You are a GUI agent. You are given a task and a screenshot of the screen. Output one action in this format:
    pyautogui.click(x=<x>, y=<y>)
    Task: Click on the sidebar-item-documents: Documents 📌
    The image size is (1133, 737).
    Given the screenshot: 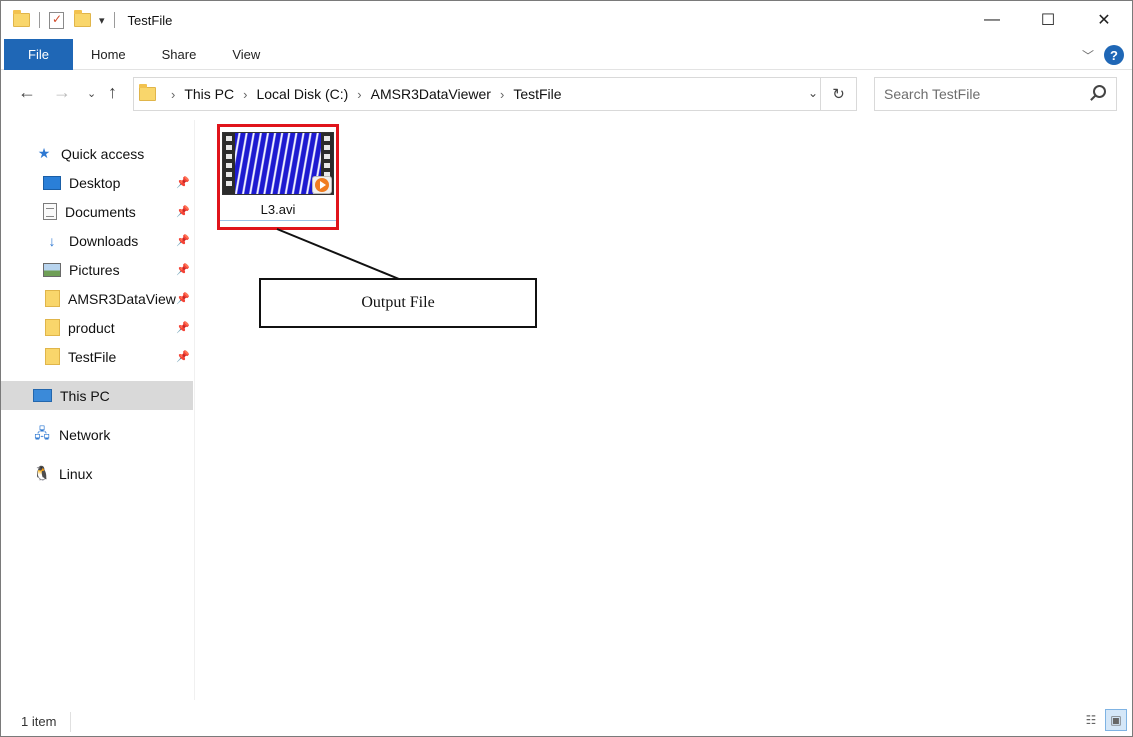 What is the action you would take?
    pyautogui.click(x=97, y=211)
    